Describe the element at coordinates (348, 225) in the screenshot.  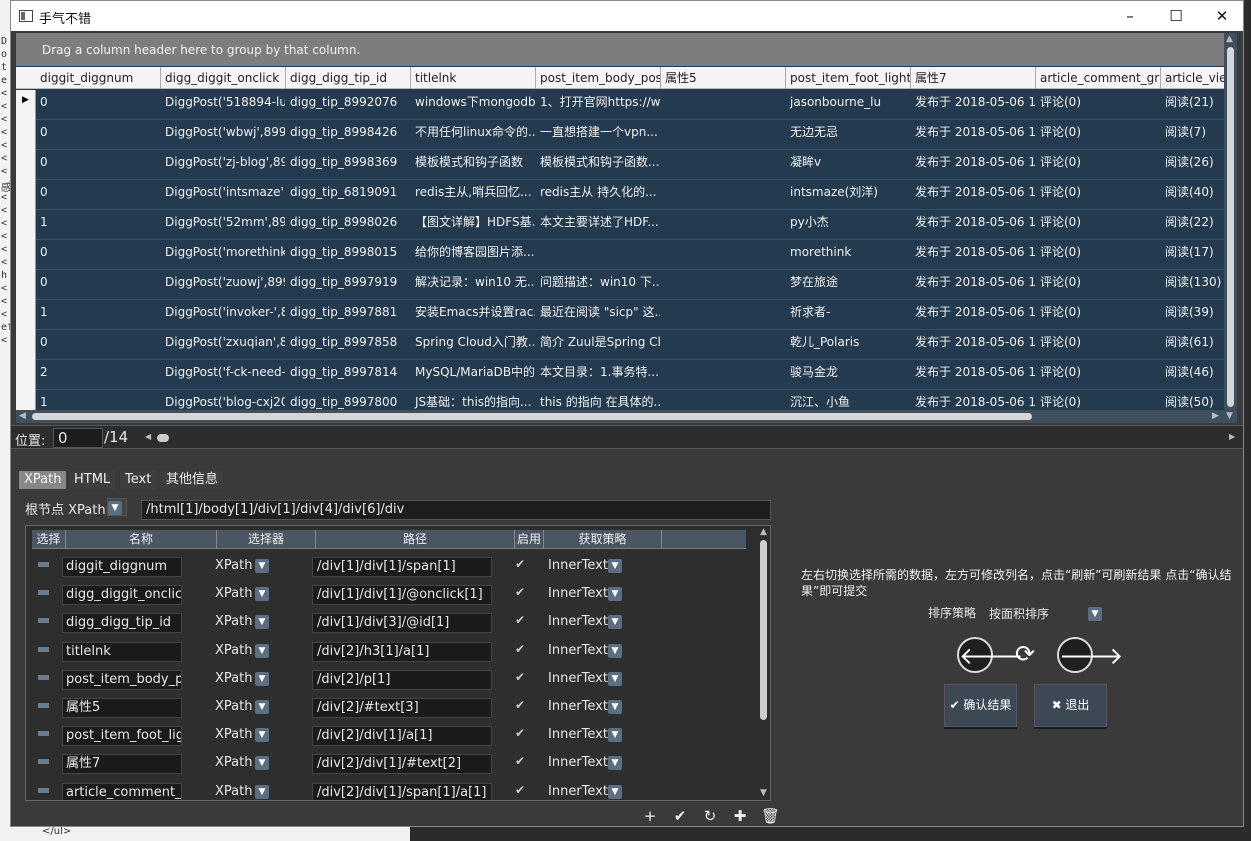
I see `grid-cell: digg_tip_8998026` at that location.